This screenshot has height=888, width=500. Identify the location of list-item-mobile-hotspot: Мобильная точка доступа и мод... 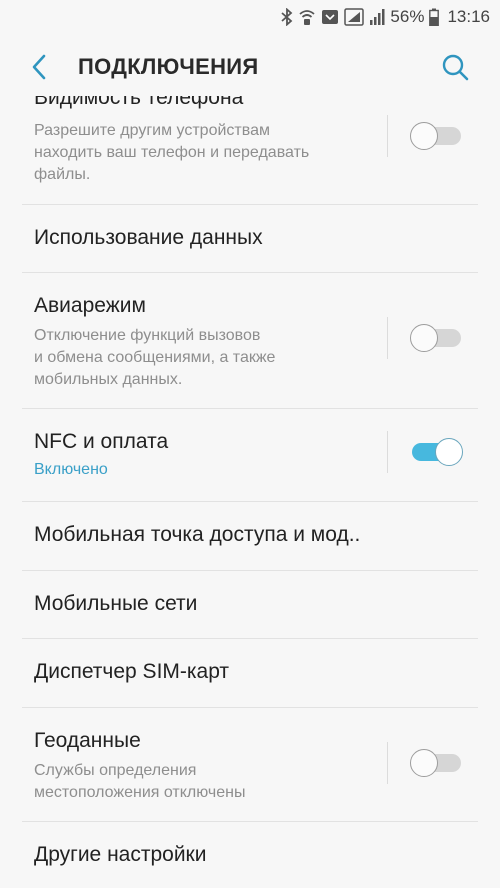
(250, 536).